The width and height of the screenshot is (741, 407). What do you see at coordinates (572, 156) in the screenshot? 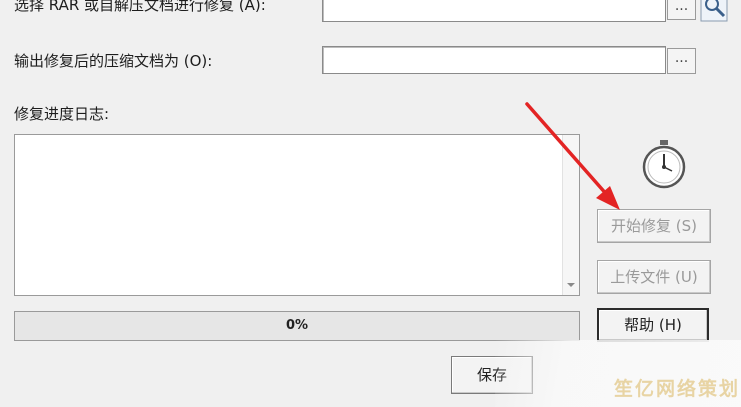
I see `red-arrow-annotation` at bounding box center [572, 156].